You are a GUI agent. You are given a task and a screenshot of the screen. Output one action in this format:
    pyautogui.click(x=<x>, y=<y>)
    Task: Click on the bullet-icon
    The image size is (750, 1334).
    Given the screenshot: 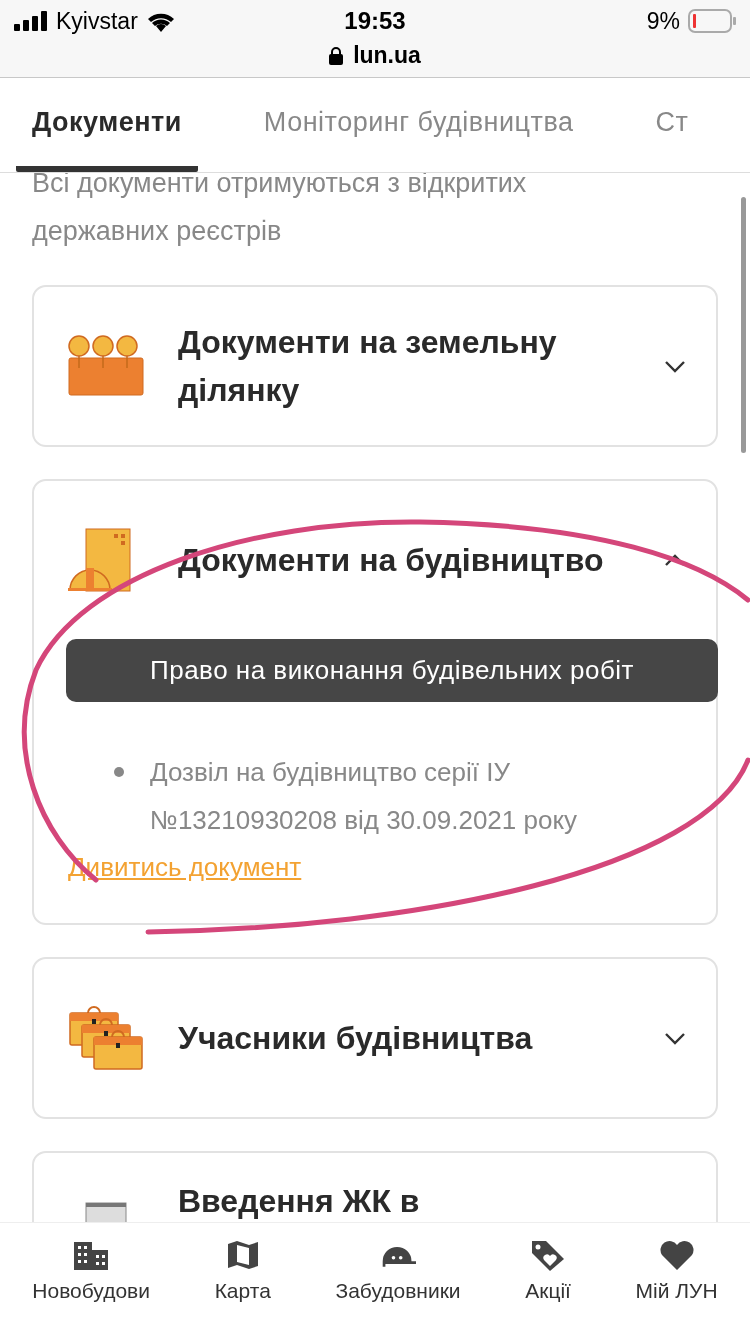 What is the action you would take?
    pyautogui.click(x=119, y=772)
    